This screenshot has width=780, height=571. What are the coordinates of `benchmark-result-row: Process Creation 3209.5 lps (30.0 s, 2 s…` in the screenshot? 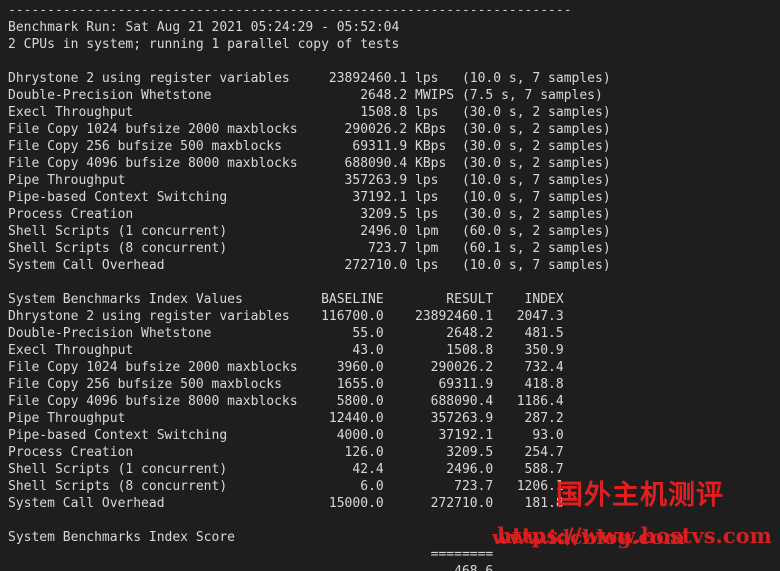 It's located at (309, 214).